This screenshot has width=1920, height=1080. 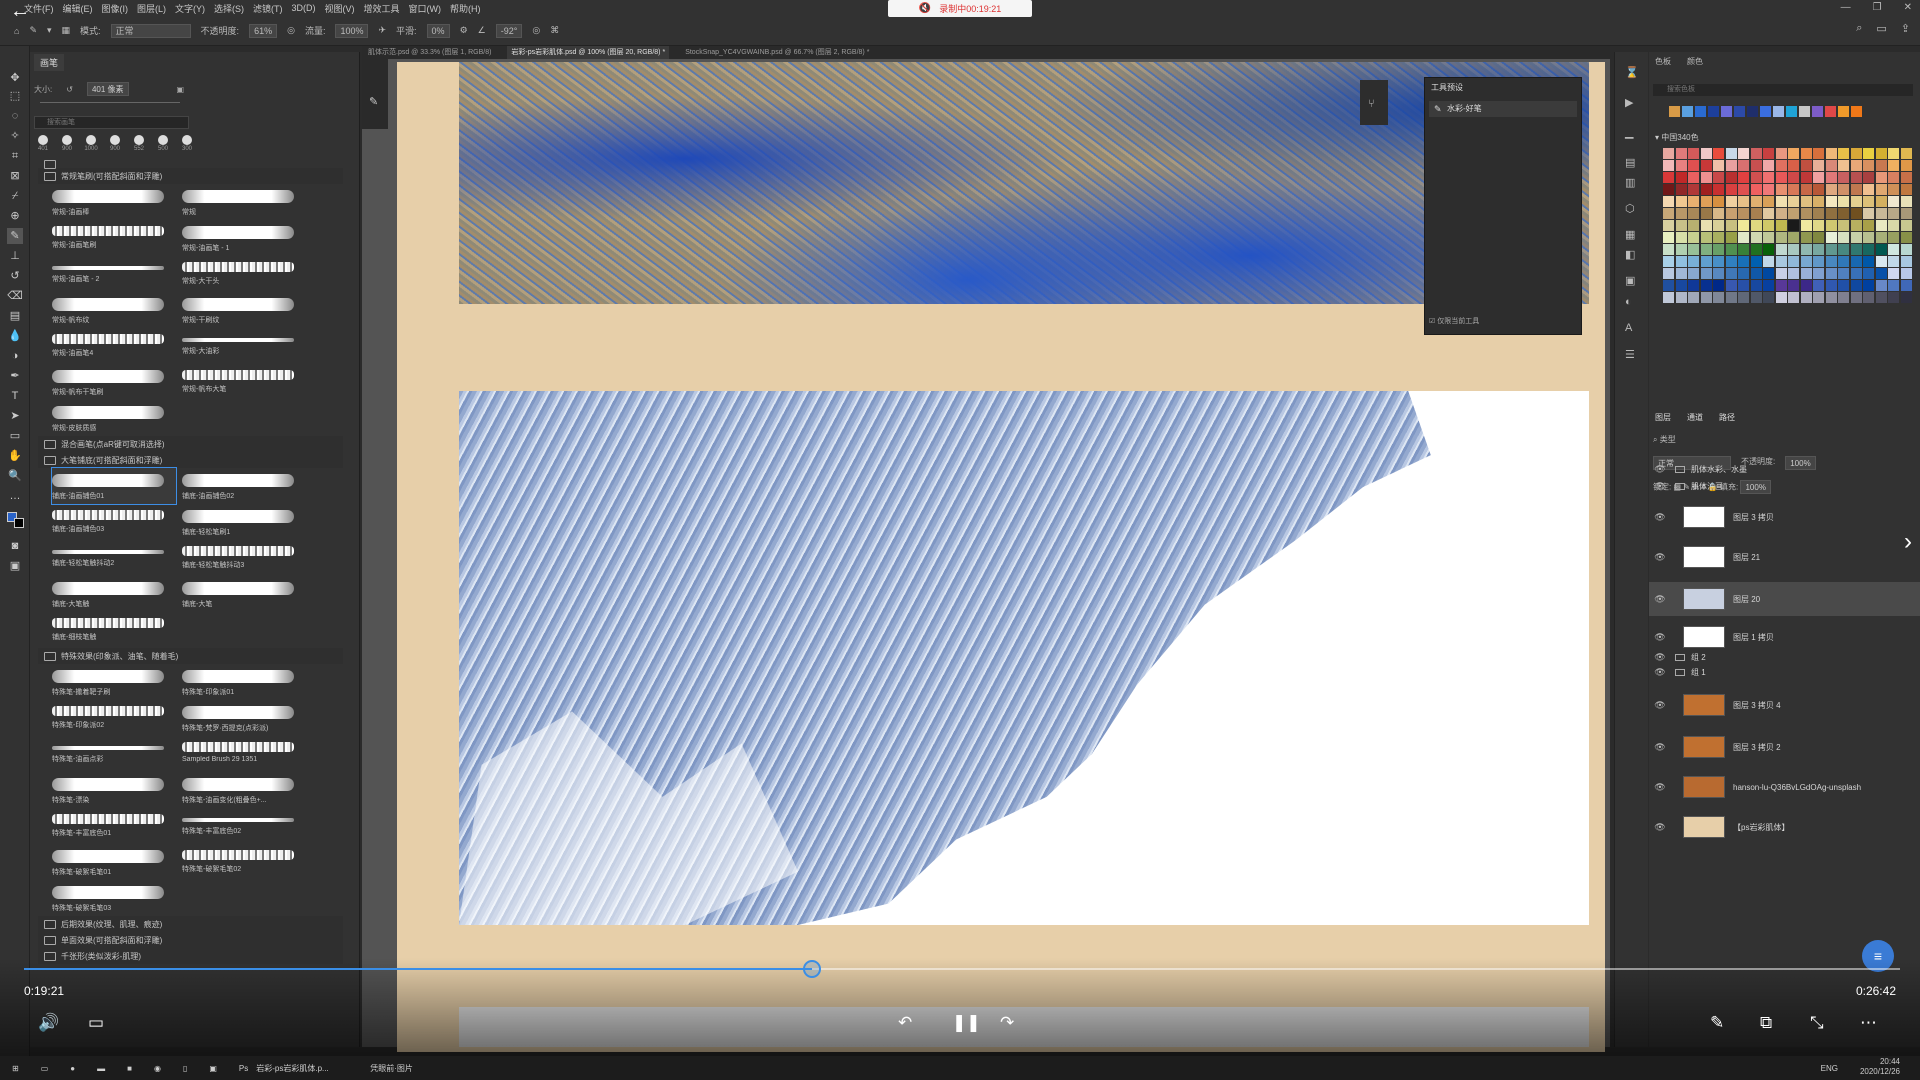 What do you see at coordinates (1695, 61) in the screenshot?
I see `tab-color: 颜色` at bounding box center [1695, 61].